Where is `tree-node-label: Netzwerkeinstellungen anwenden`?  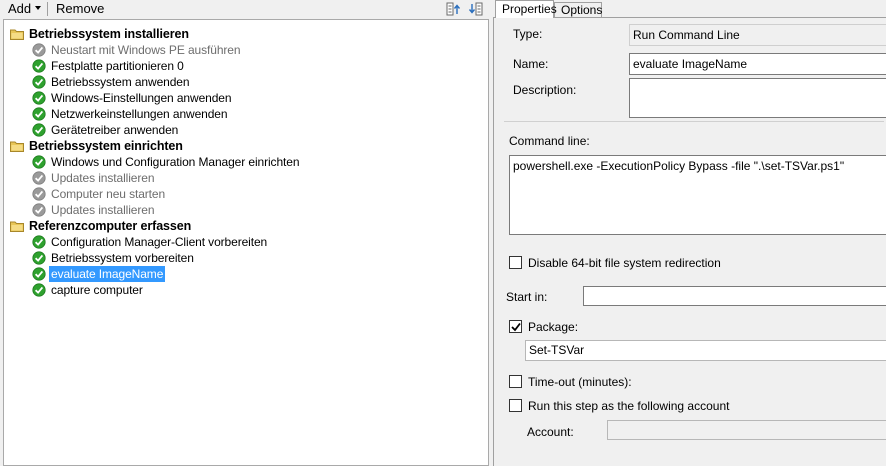 tree-node-label: Netzwerkeinstellungen anwenden is located at coordinates (139, 114).